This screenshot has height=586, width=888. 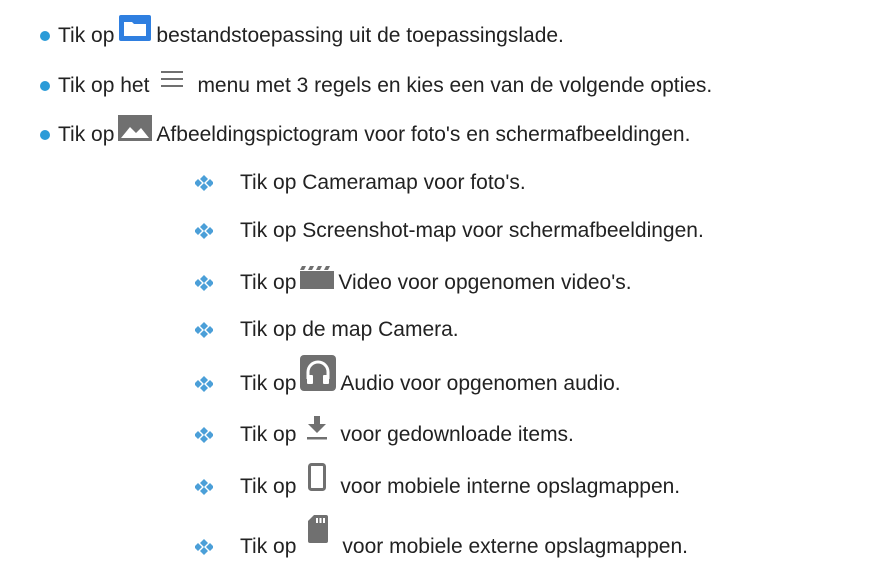 I want to click on item-text-pre: Tik op het, so click(x=104, y=85).